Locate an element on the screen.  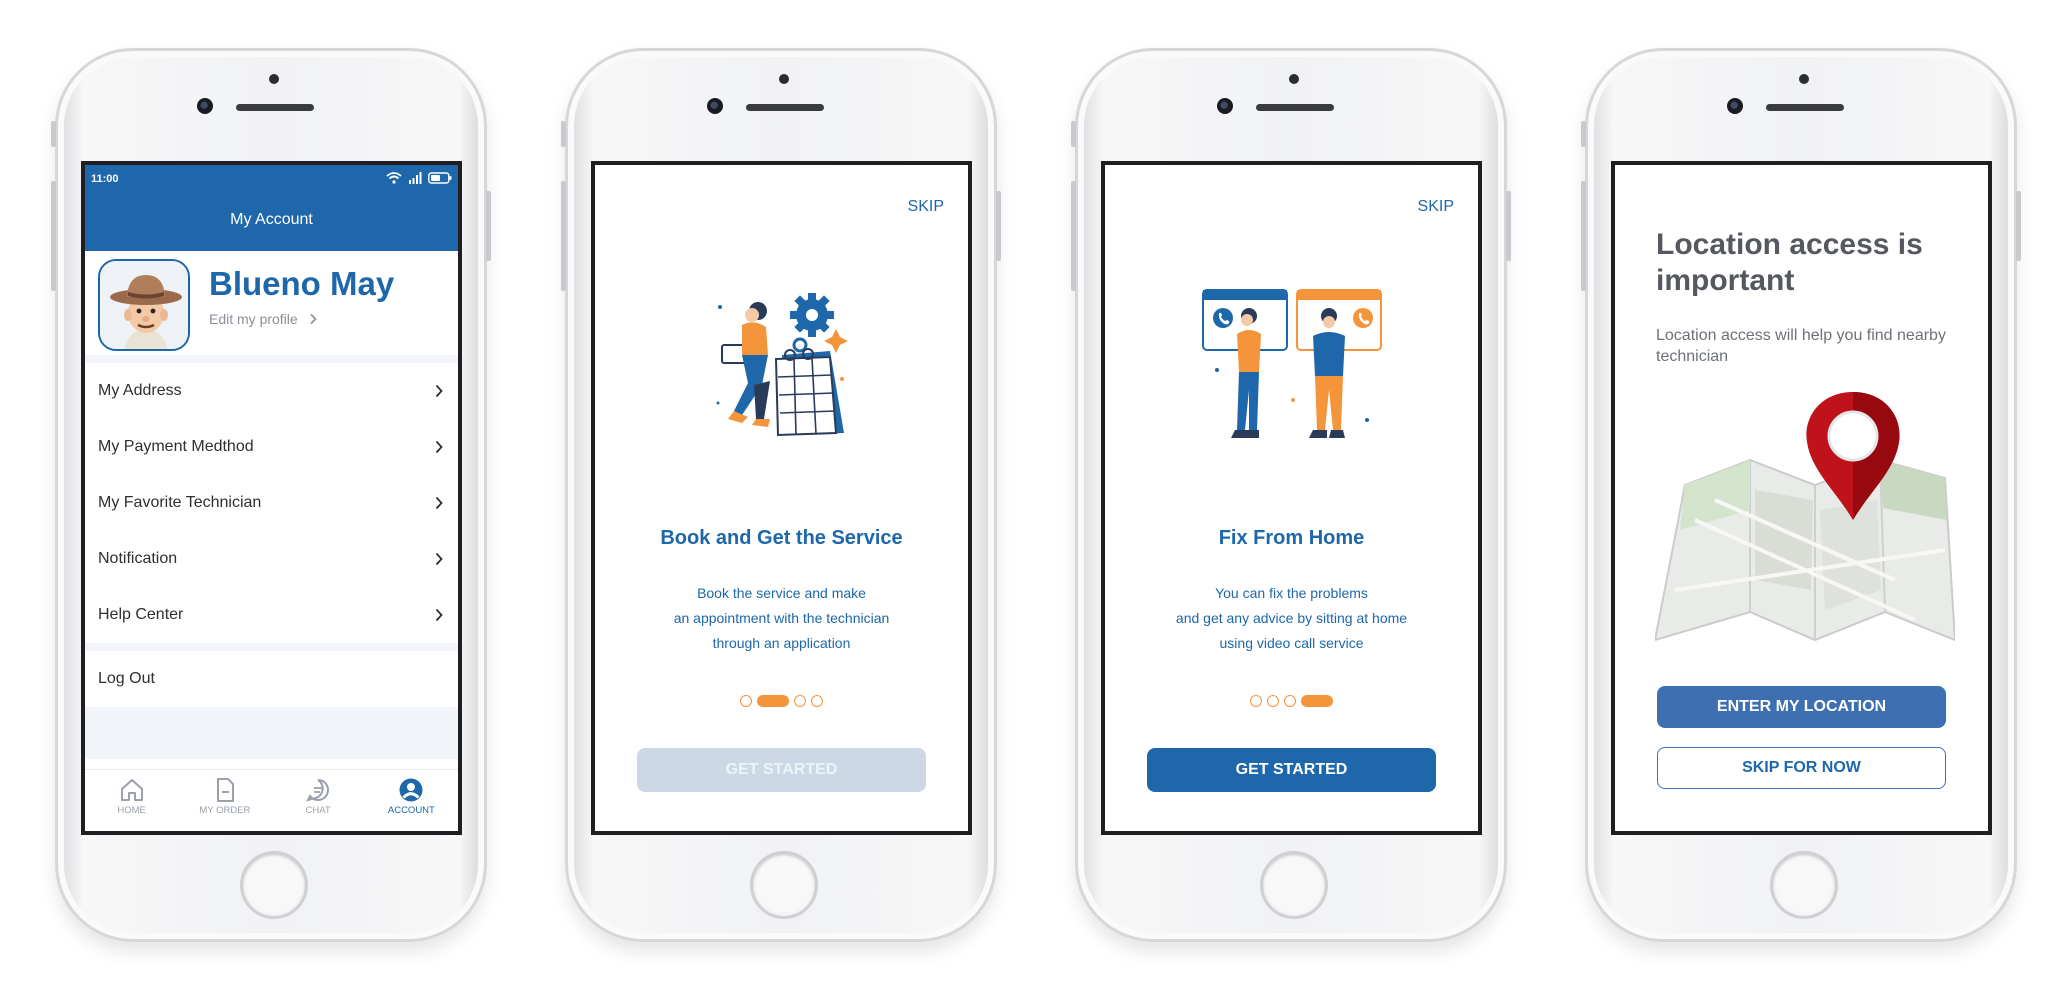
description-line: using video call service is located at coordinates (1291, 643).